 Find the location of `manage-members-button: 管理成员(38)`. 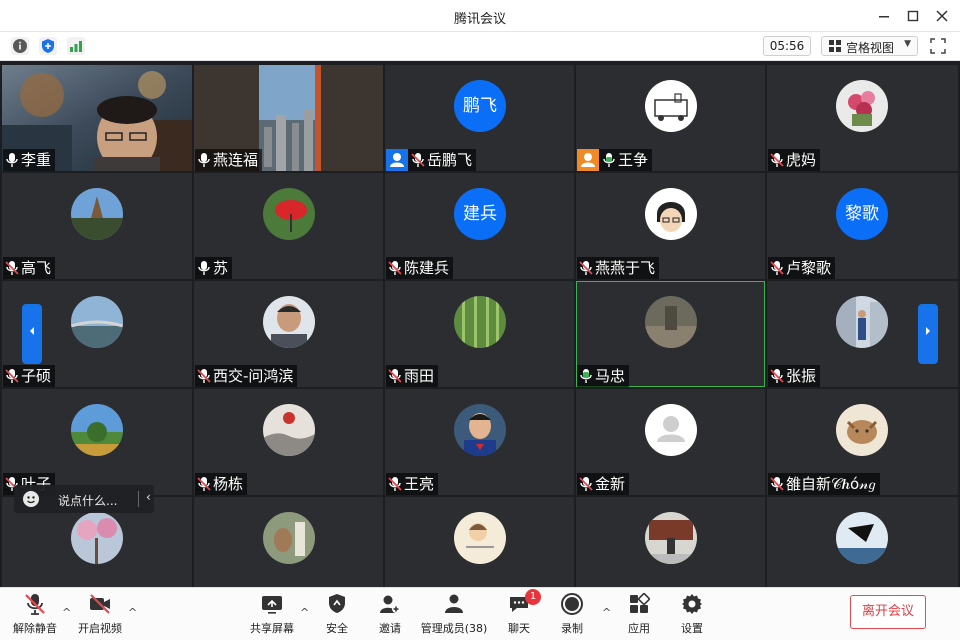

manage-members-button: 管理成员(38) is located at coordinates (454, 615).